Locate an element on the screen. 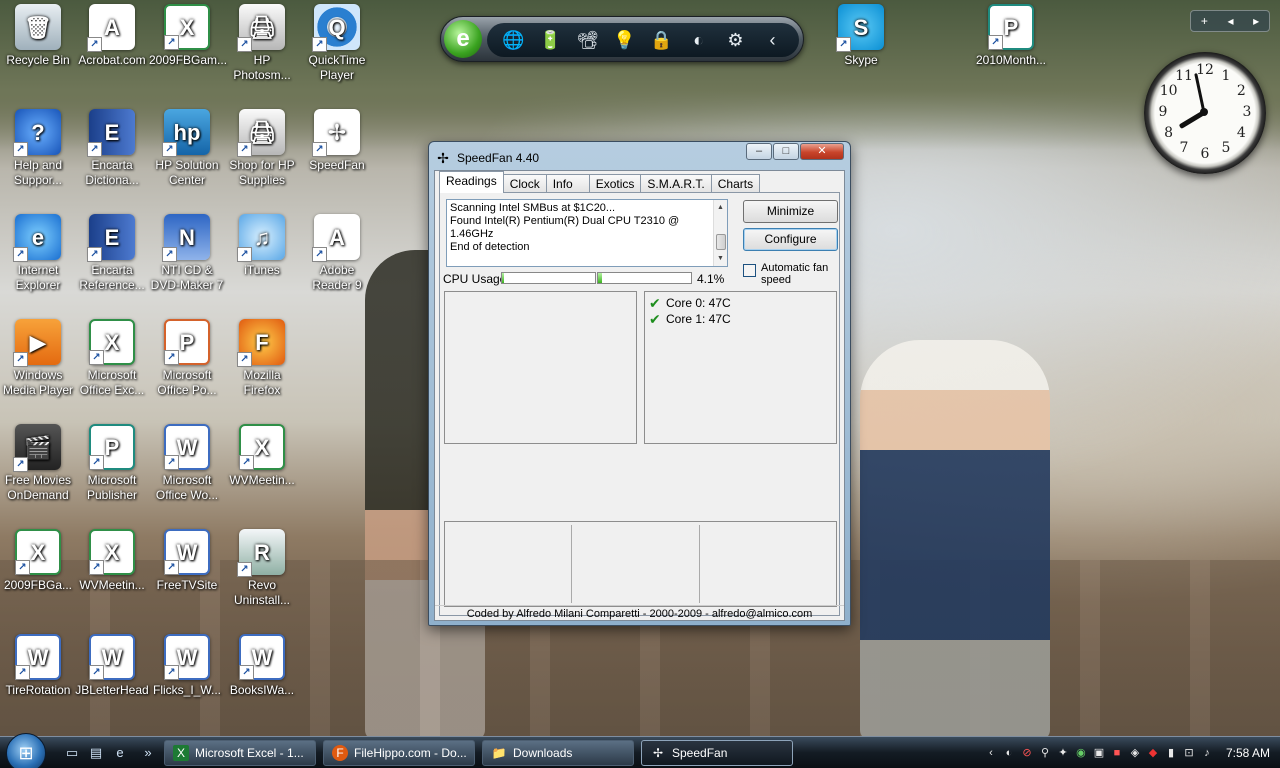 This screenshot has width=1280, height=768. taskbar-item-downloads: 📁 Downloads is located at coordinates (558, 753).